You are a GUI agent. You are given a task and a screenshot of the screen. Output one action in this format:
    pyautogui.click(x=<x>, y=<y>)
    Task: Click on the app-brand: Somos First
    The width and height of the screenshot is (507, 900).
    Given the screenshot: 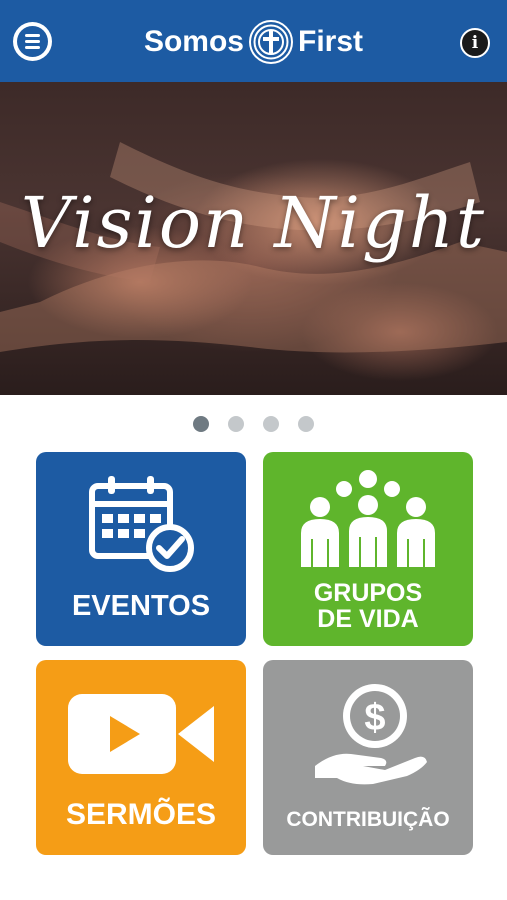 What is the action you would take?
    pyautogui.click(x=253, y=42)
    